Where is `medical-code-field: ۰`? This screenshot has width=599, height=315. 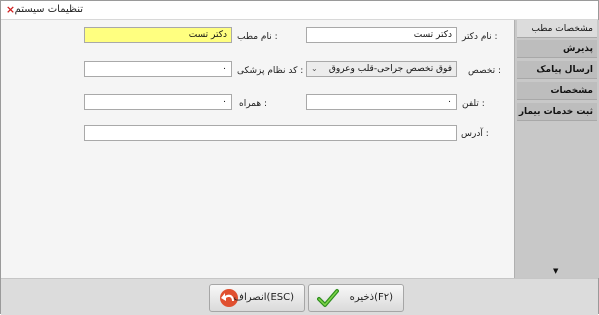
medical-code-field: ۰ is located at coordinates (158, 69).